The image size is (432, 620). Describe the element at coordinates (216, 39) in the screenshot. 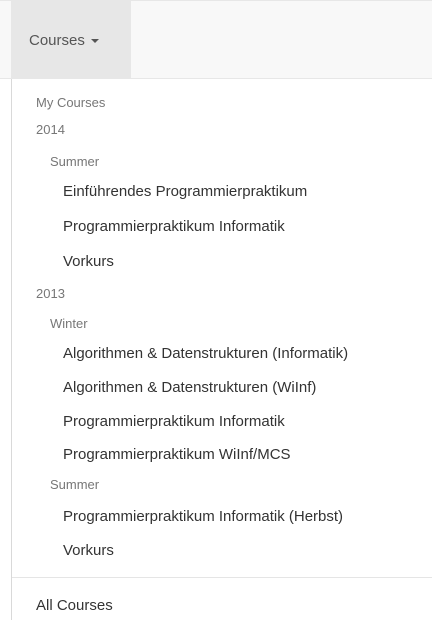

I see `navbar: Courses` at that location.